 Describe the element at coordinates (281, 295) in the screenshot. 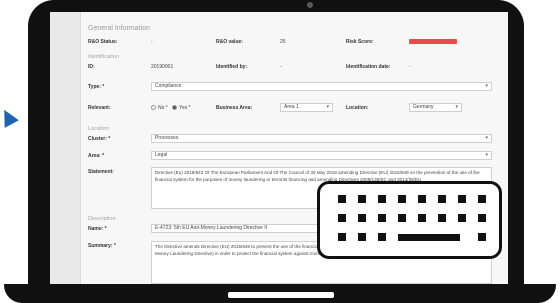

I see `laptop-trackpad-notch` at that location.